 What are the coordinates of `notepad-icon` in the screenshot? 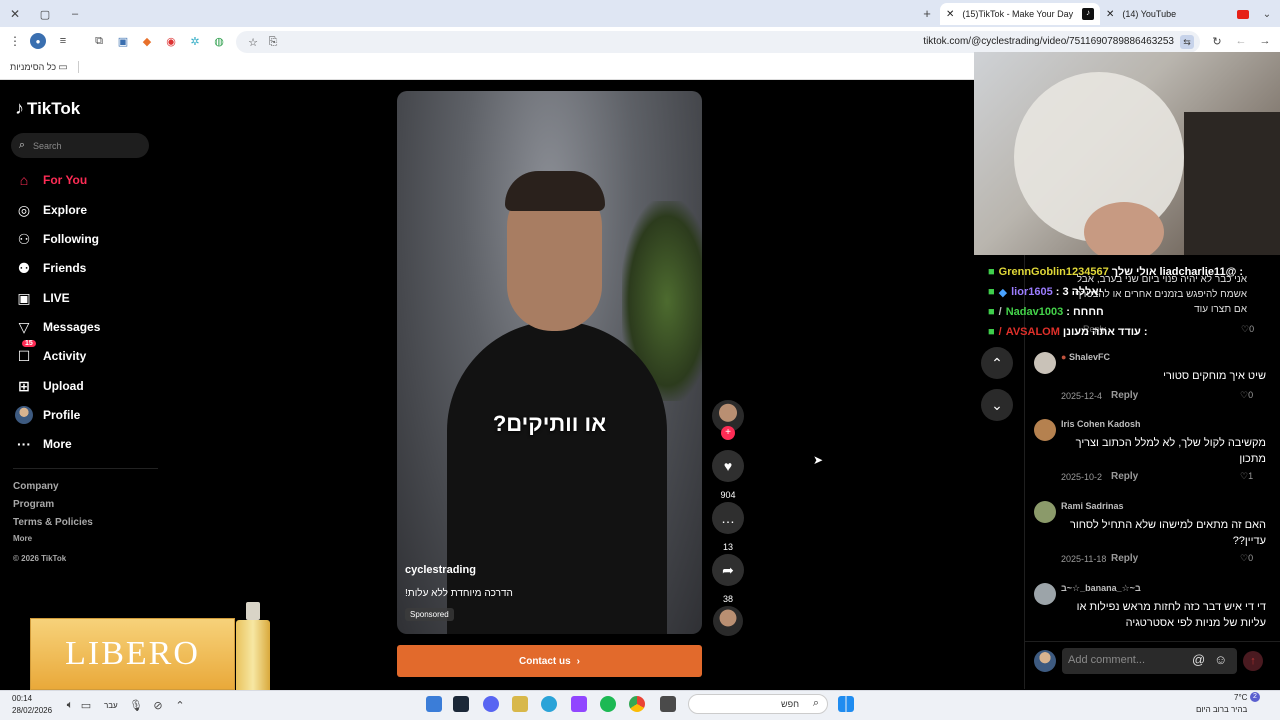 It's located at (434, 704).